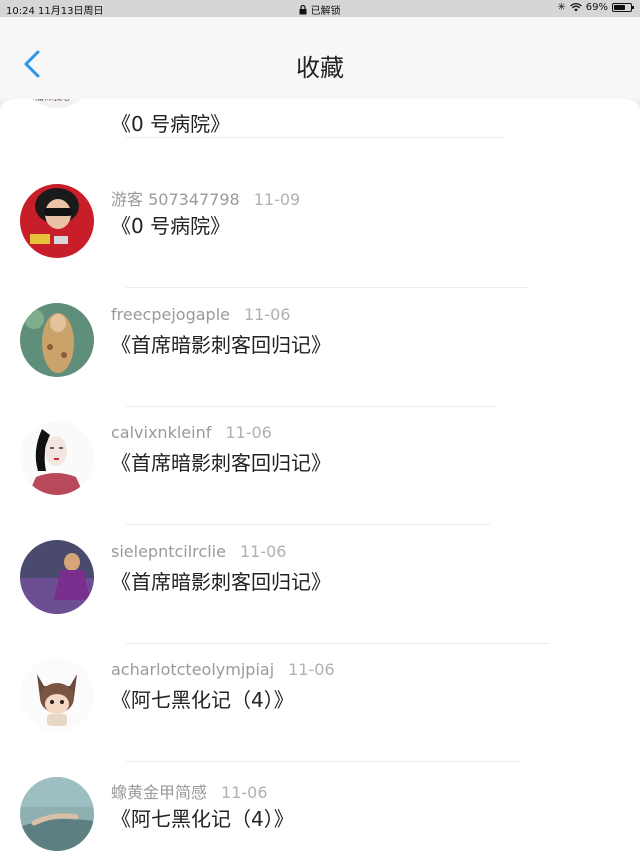 The image size is (640, 853). What do you see at coordinates (325, 11) in the screenshot?
I see `lock-status-text: 已解锁` at bounding box center [325, 11].